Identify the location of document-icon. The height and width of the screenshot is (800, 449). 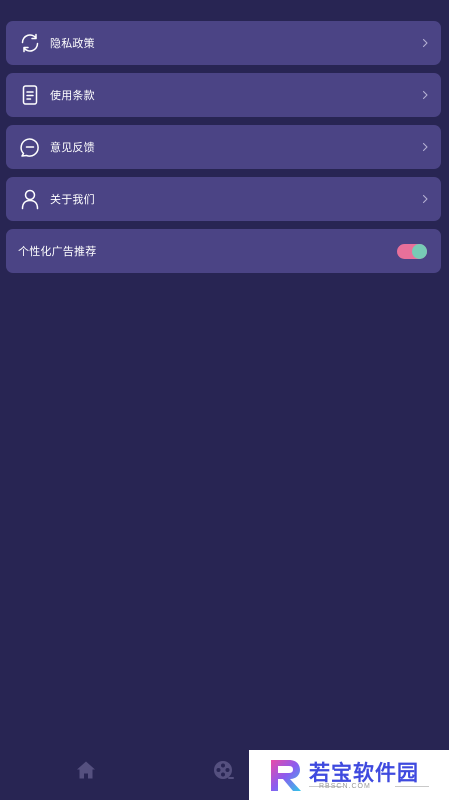
(30, 95).